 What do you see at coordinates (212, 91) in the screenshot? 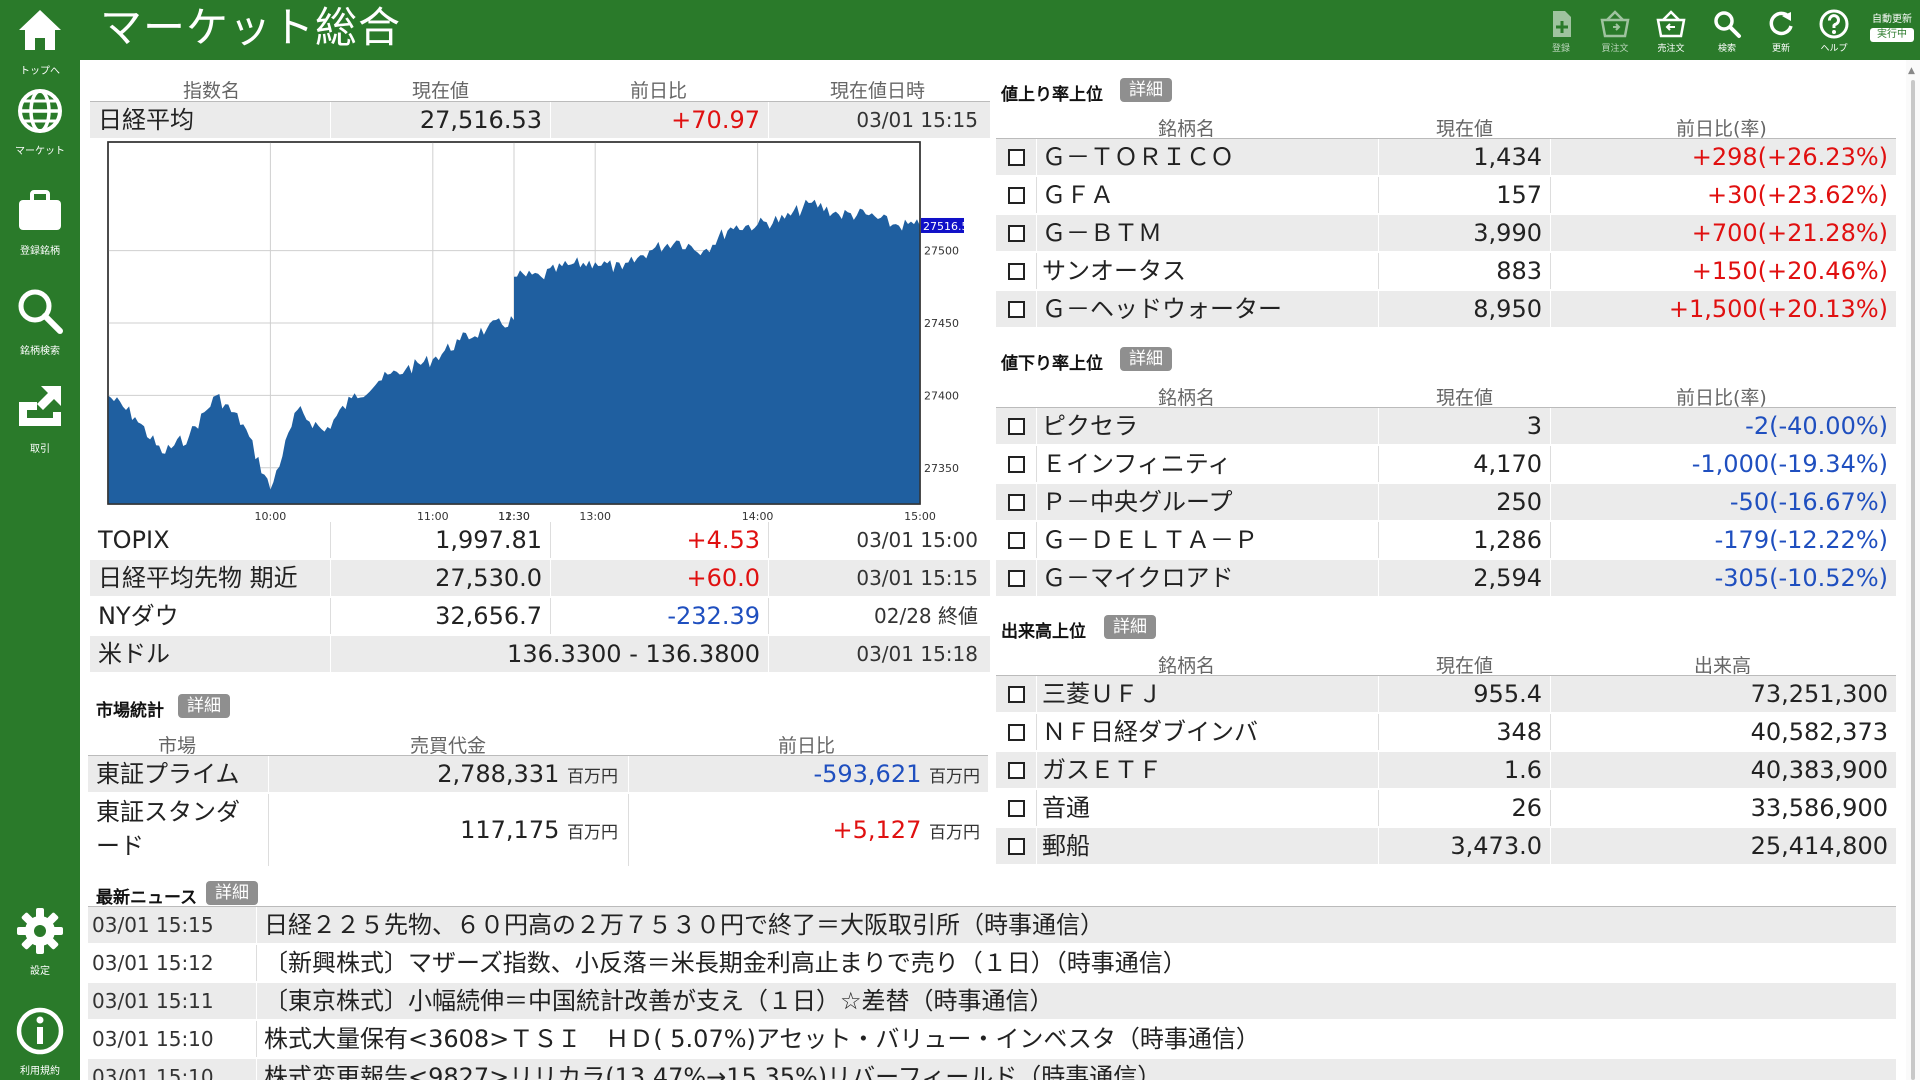
I see `col-head-index-name: 指数名` at bounding box center [212, 91].